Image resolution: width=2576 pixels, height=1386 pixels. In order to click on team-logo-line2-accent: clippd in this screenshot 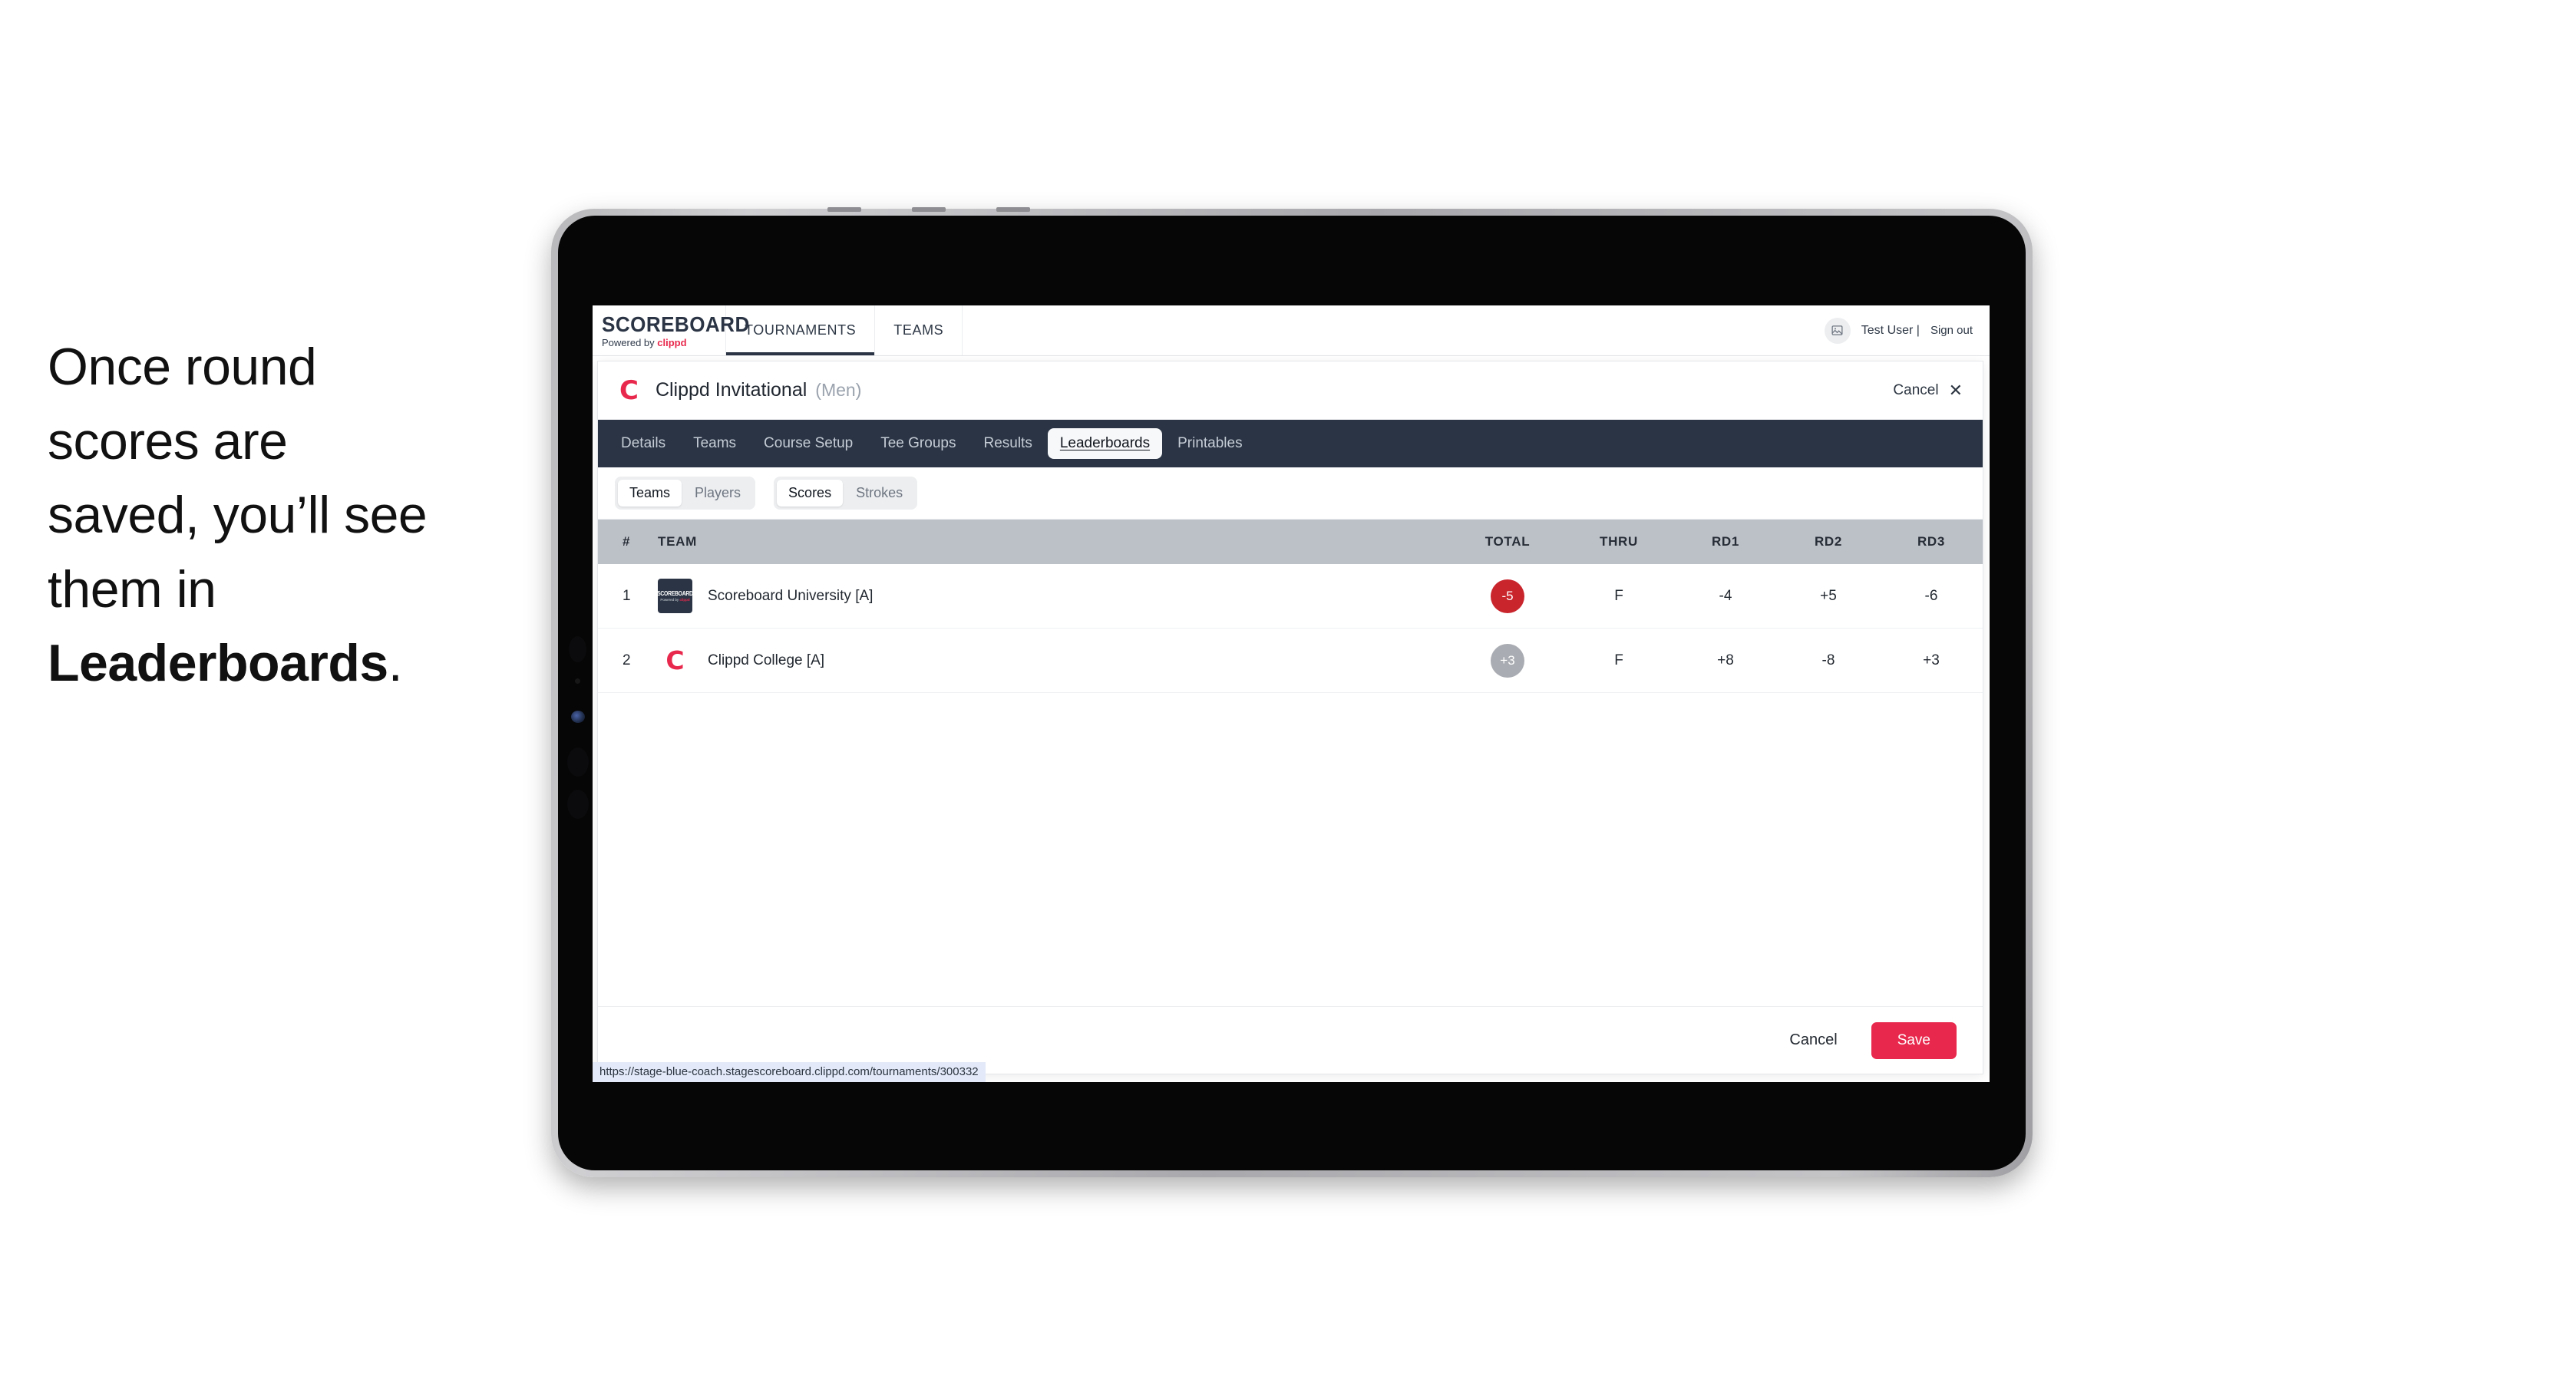, I will do `click(684, 600)`.